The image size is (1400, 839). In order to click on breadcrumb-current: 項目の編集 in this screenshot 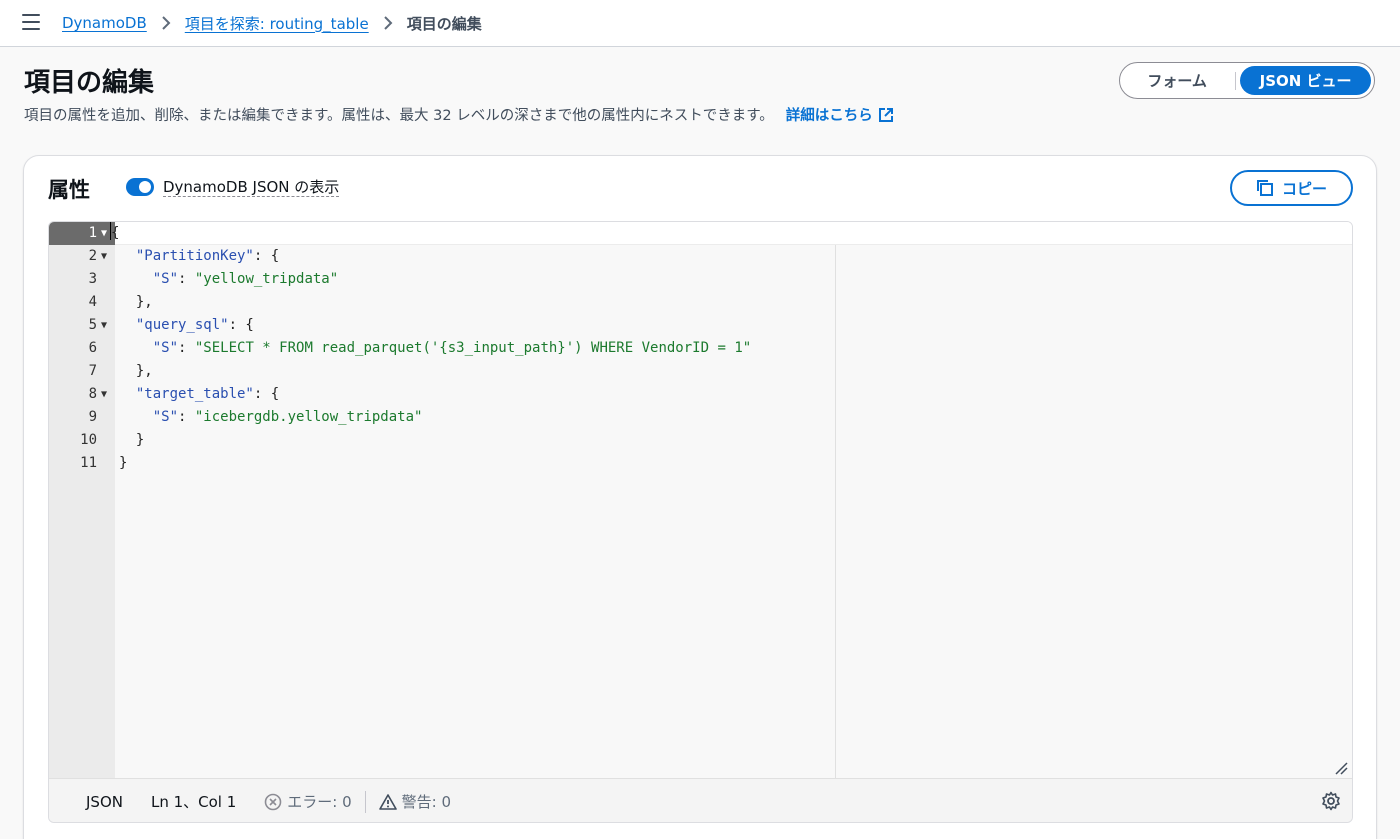, I will do `click(444, 23)`.